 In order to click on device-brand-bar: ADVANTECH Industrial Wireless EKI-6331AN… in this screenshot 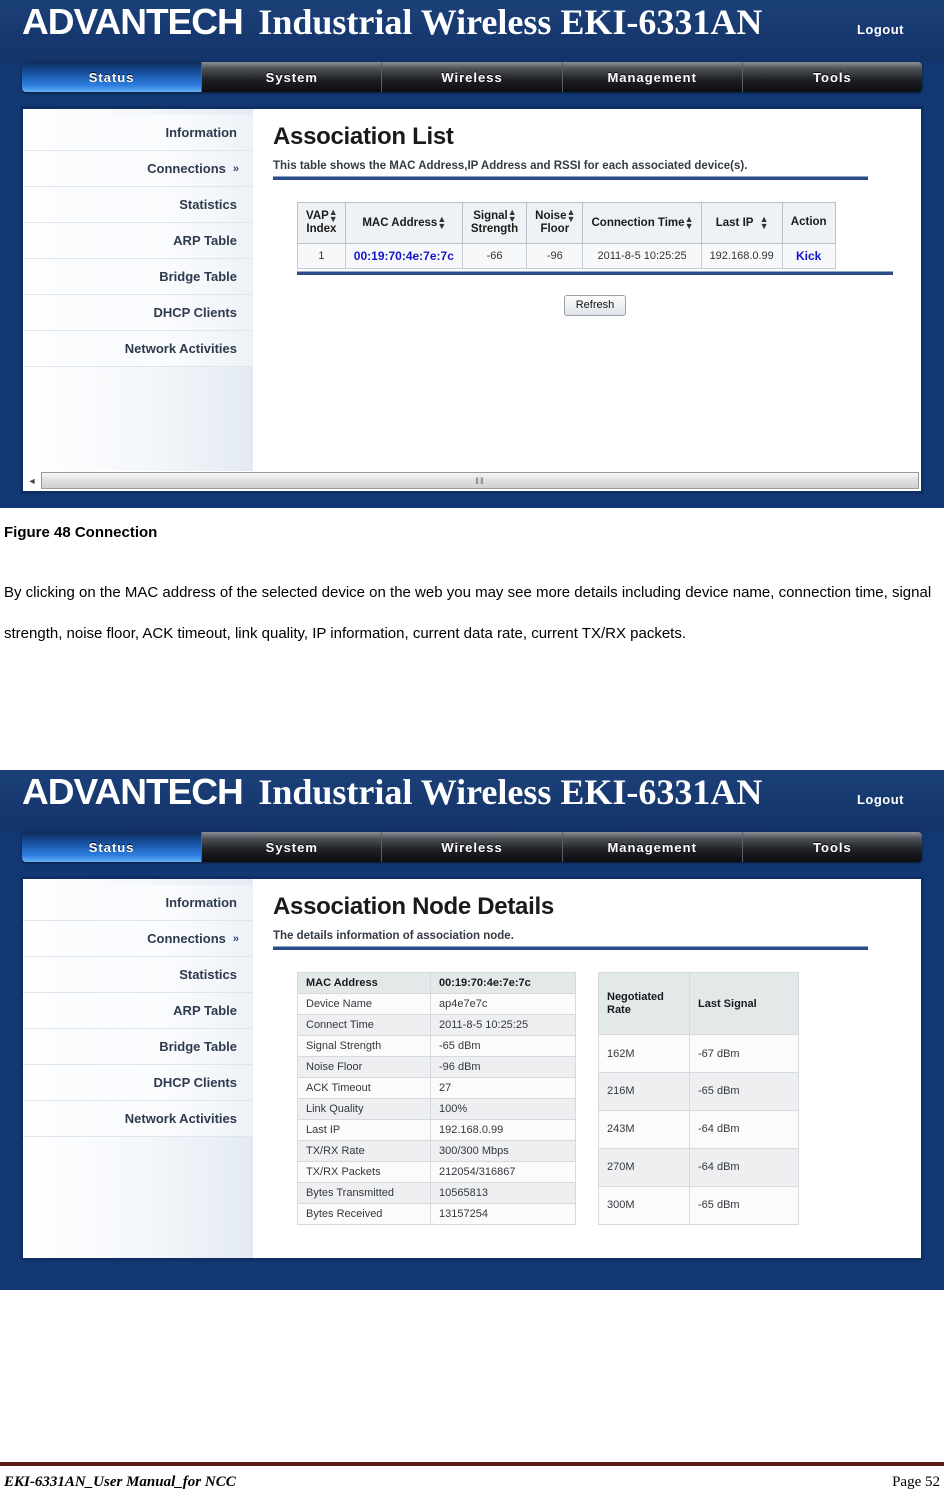, I will do `click(472, 801)`.